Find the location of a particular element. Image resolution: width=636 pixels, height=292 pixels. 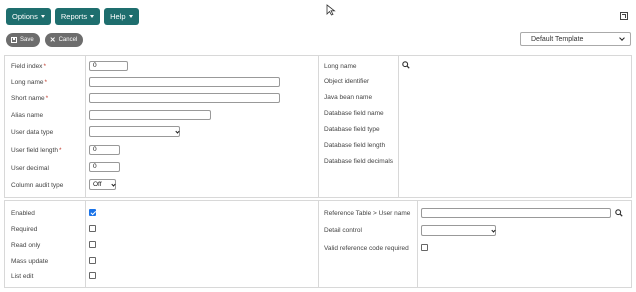

menubar: Options Reports Help is located at coordinates (72, 17).